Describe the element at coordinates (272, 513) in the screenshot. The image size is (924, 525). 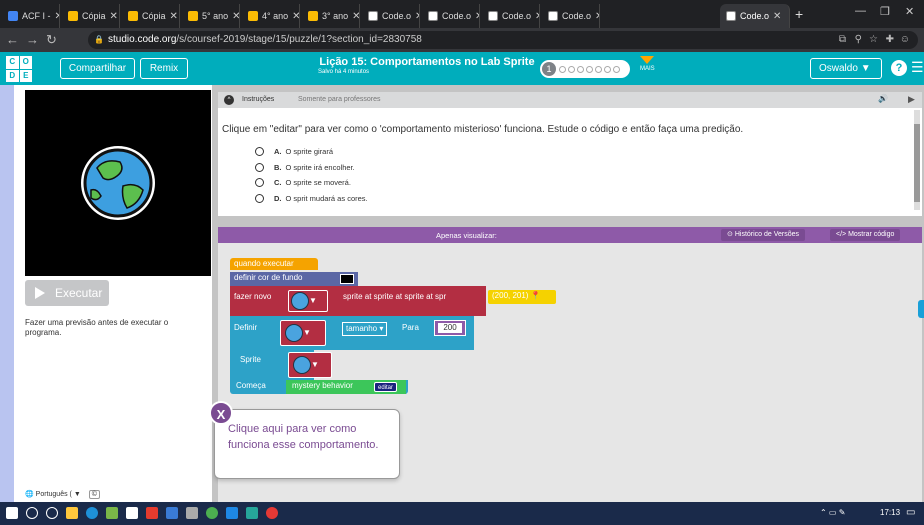
I see `opera-icon` at that location.